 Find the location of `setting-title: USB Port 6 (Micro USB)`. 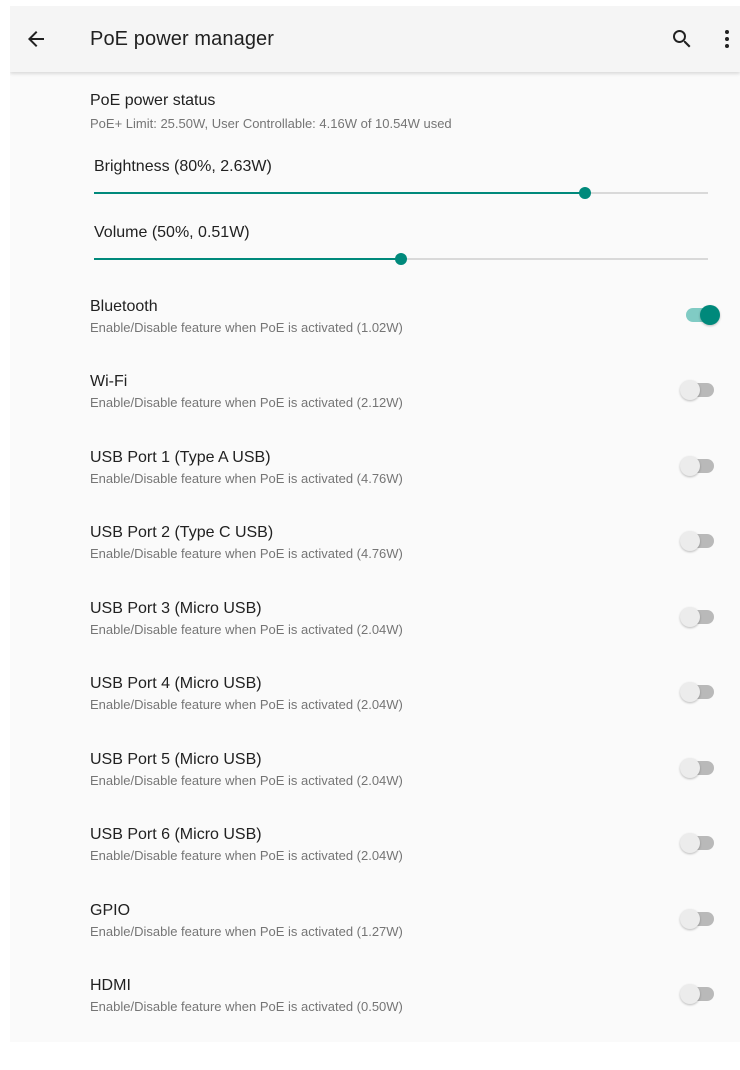

setting-title: USB Port 6 (Micro USB) is located at coordinates (176, 834).